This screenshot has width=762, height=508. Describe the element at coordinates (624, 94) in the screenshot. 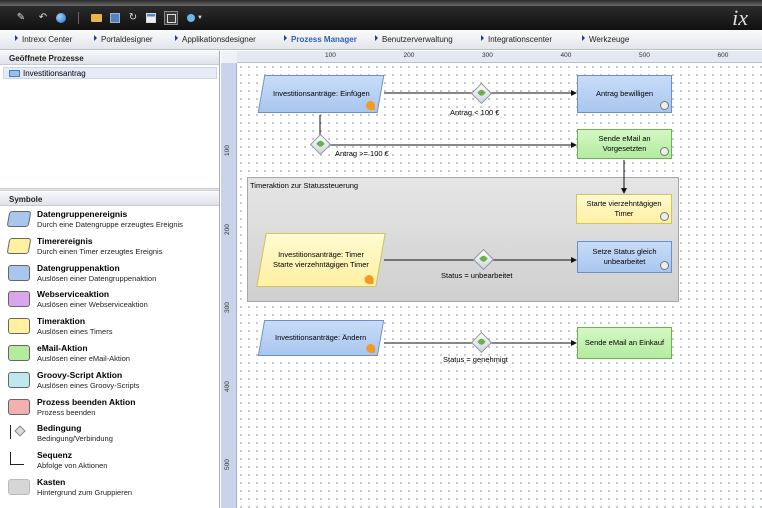

I see `node-antrag-bewilligen: Antrag bewilligen` at that location.